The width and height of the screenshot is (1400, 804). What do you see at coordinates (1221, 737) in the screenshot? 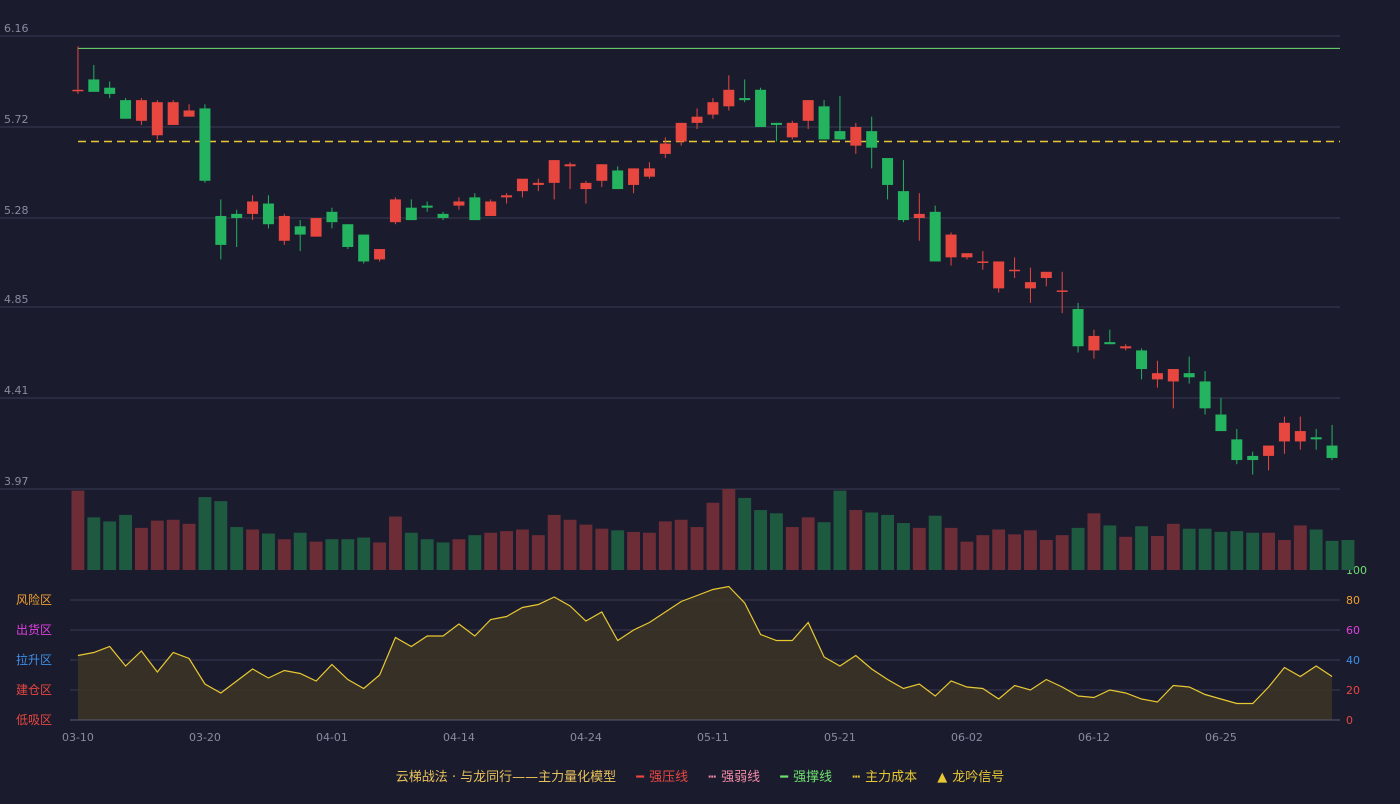
I see `x-axis-label: 06-25` at bounding box center [1221, 737].